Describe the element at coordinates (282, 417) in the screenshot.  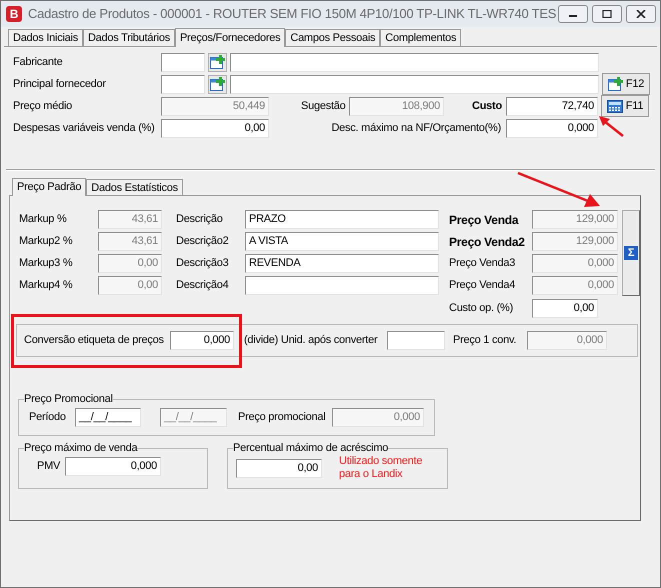
I see `field-label: Preço promocional` at that location.